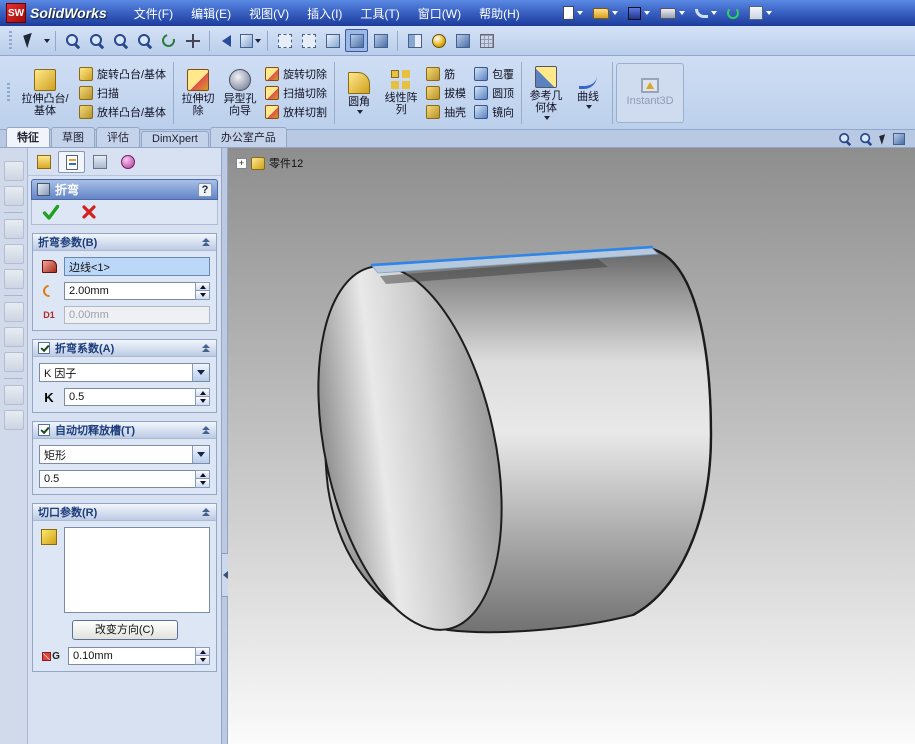 The width and height of the screenshot is (915, 744). What do you see at coordinates (588, 93) in the screenshot?
I see `curves-button: 曲线` at bounding box center [588, 93].